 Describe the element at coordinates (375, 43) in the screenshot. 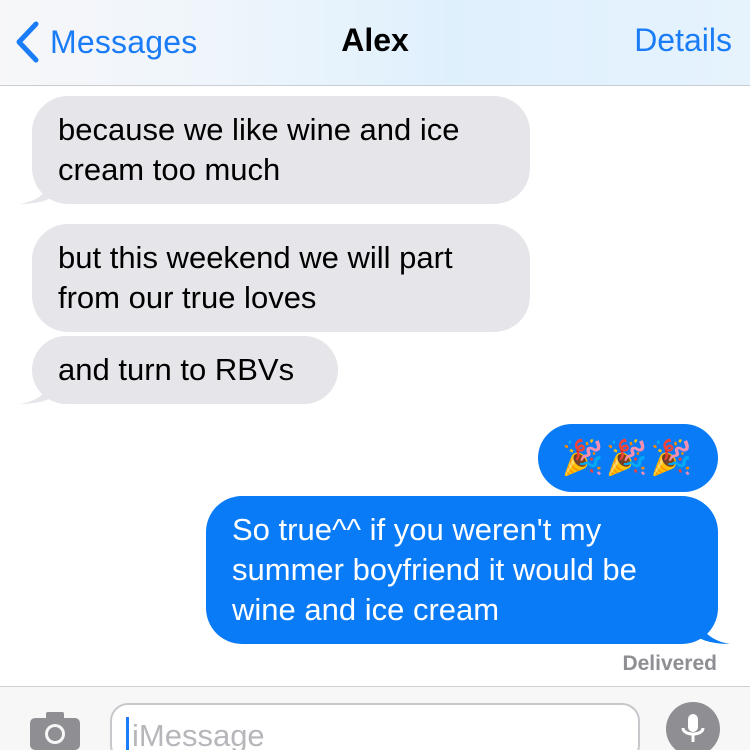

I see `navigation-bar: Messages Alex Details` at that location.